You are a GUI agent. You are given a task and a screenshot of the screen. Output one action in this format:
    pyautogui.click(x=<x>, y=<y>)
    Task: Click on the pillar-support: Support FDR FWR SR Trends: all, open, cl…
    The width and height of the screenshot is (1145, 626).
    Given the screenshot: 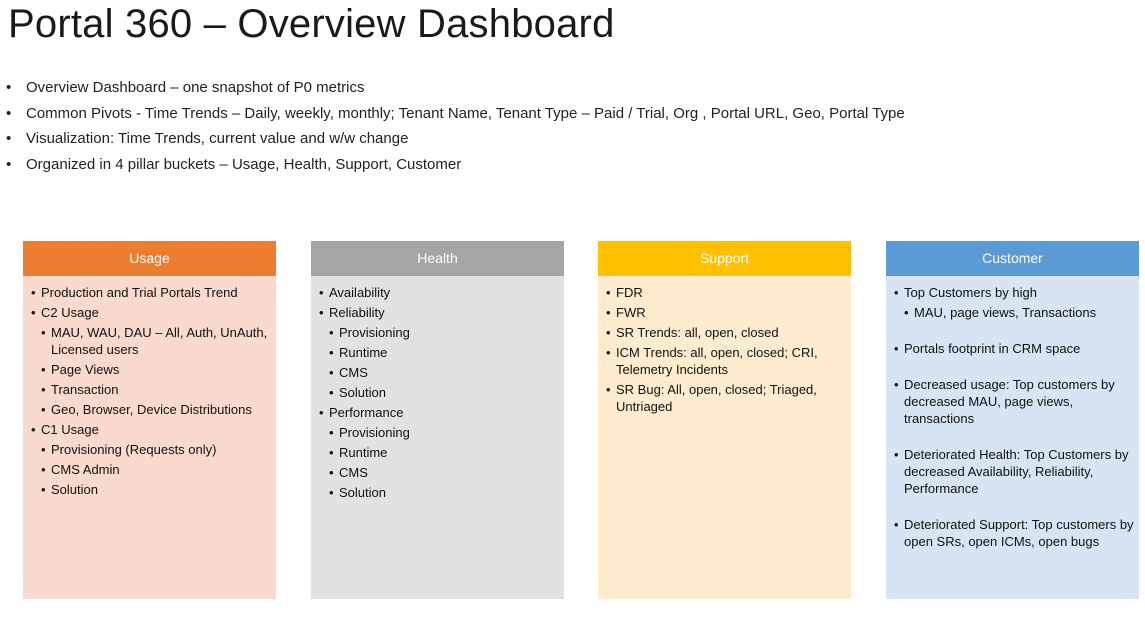 What is the action you would take?
    pyautogui.click(x=724, y=420)
    